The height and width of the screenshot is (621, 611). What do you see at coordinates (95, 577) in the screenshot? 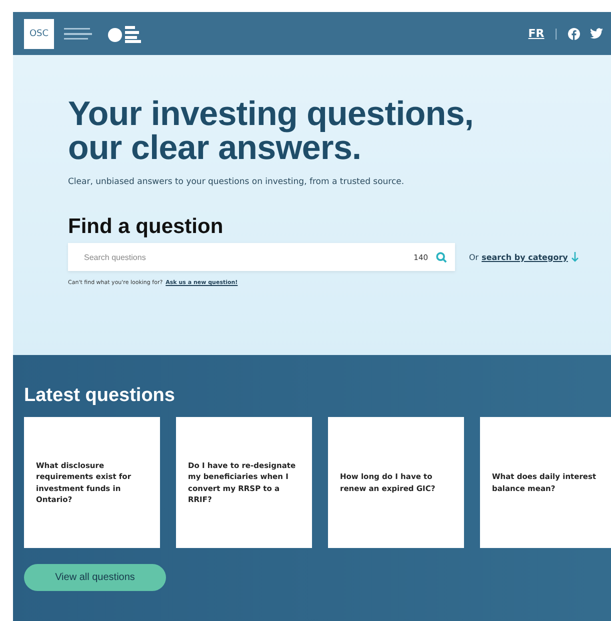
I see `view-all-button: View all questions` at bounding box center [95, 577].